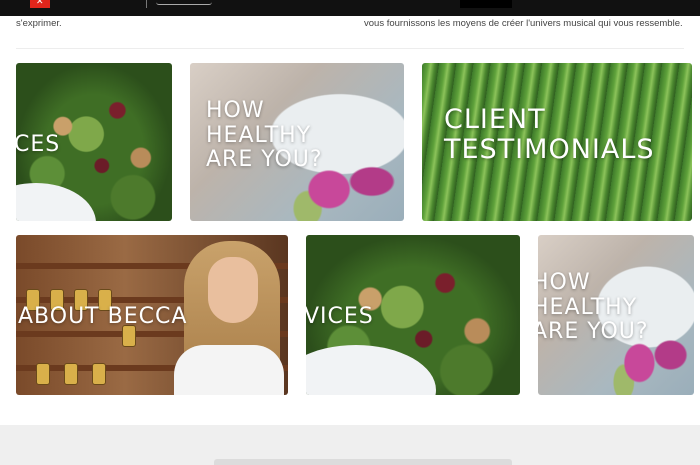  What do you see at coordinates (350, 8) in the screenshot?
I see `top-navigation-bar: ✕` at bounding box center [350, 8].